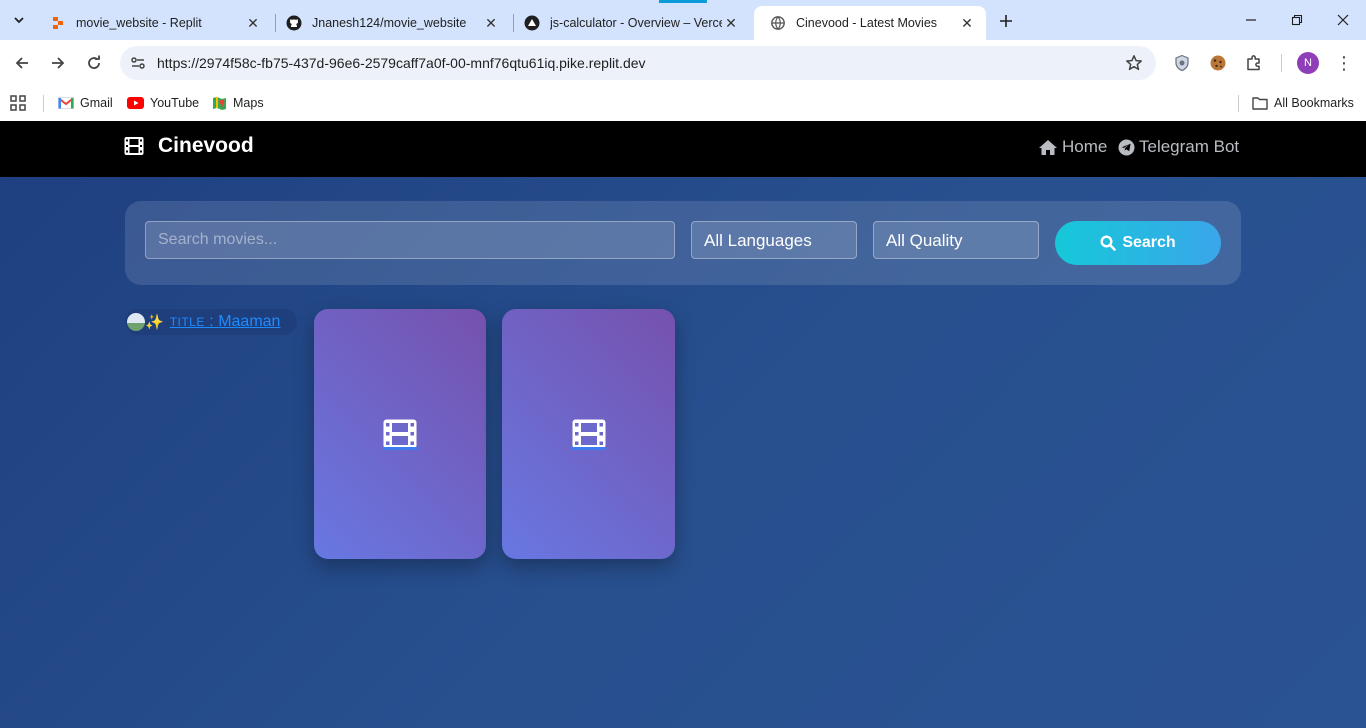  I want to click on search-panel: All Languages All Quality Search, so click(683, 243).